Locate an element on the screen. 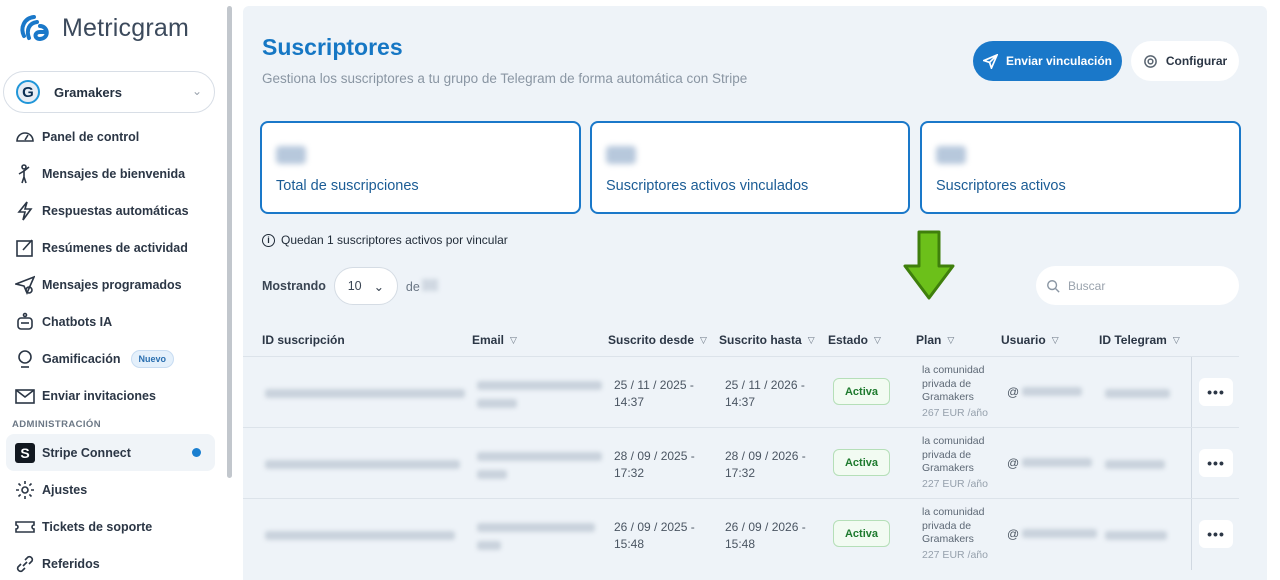 Image resolution: width=1280 pixels, height=580 pixels. nav-respuestas-automaticas: Respuestas automáticas is located at coordinates (111, 210).